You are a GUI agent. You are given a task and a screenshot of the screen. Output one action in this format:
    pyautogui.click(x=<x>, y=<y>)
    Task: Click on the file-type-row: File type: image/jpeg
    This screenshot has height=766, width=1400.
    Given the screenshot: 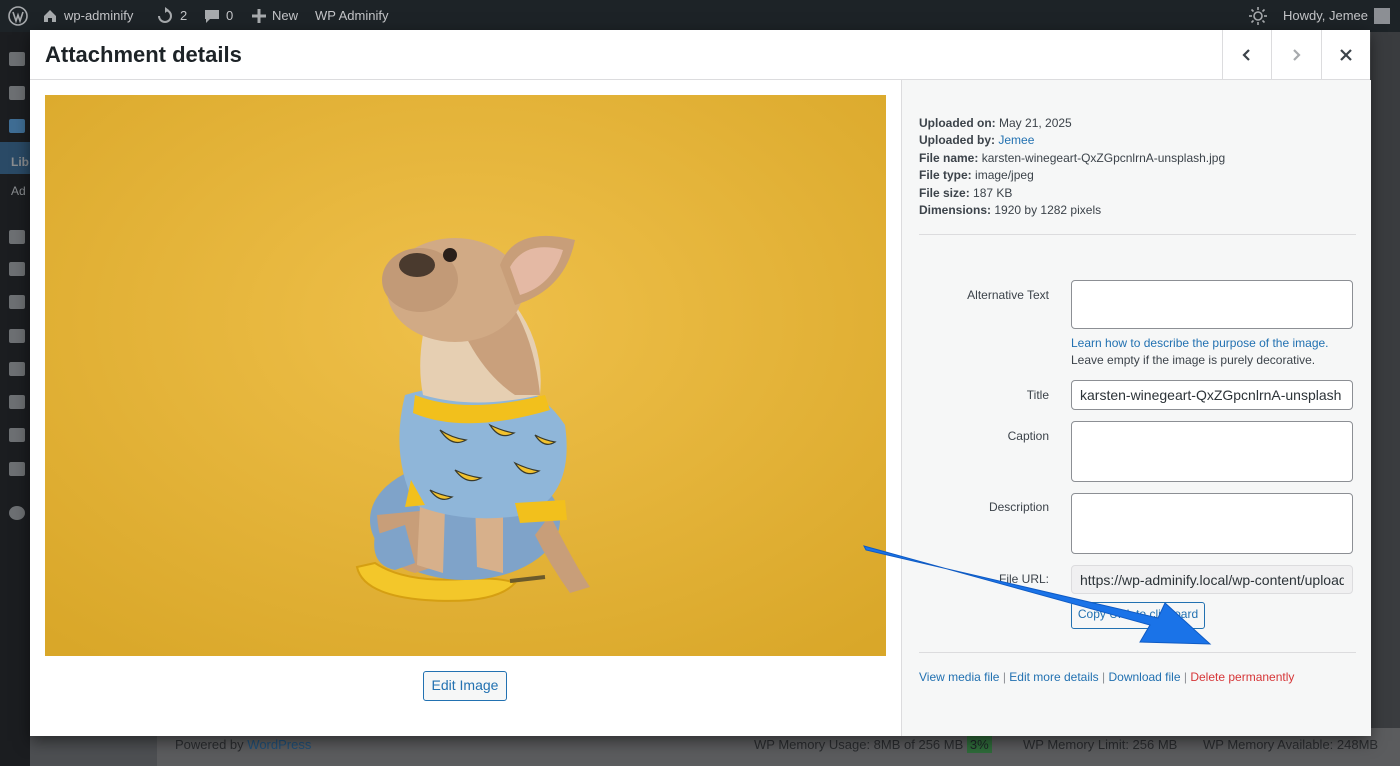 What is the action you would take?
    pyautogui.click(x=976, y=175)
    